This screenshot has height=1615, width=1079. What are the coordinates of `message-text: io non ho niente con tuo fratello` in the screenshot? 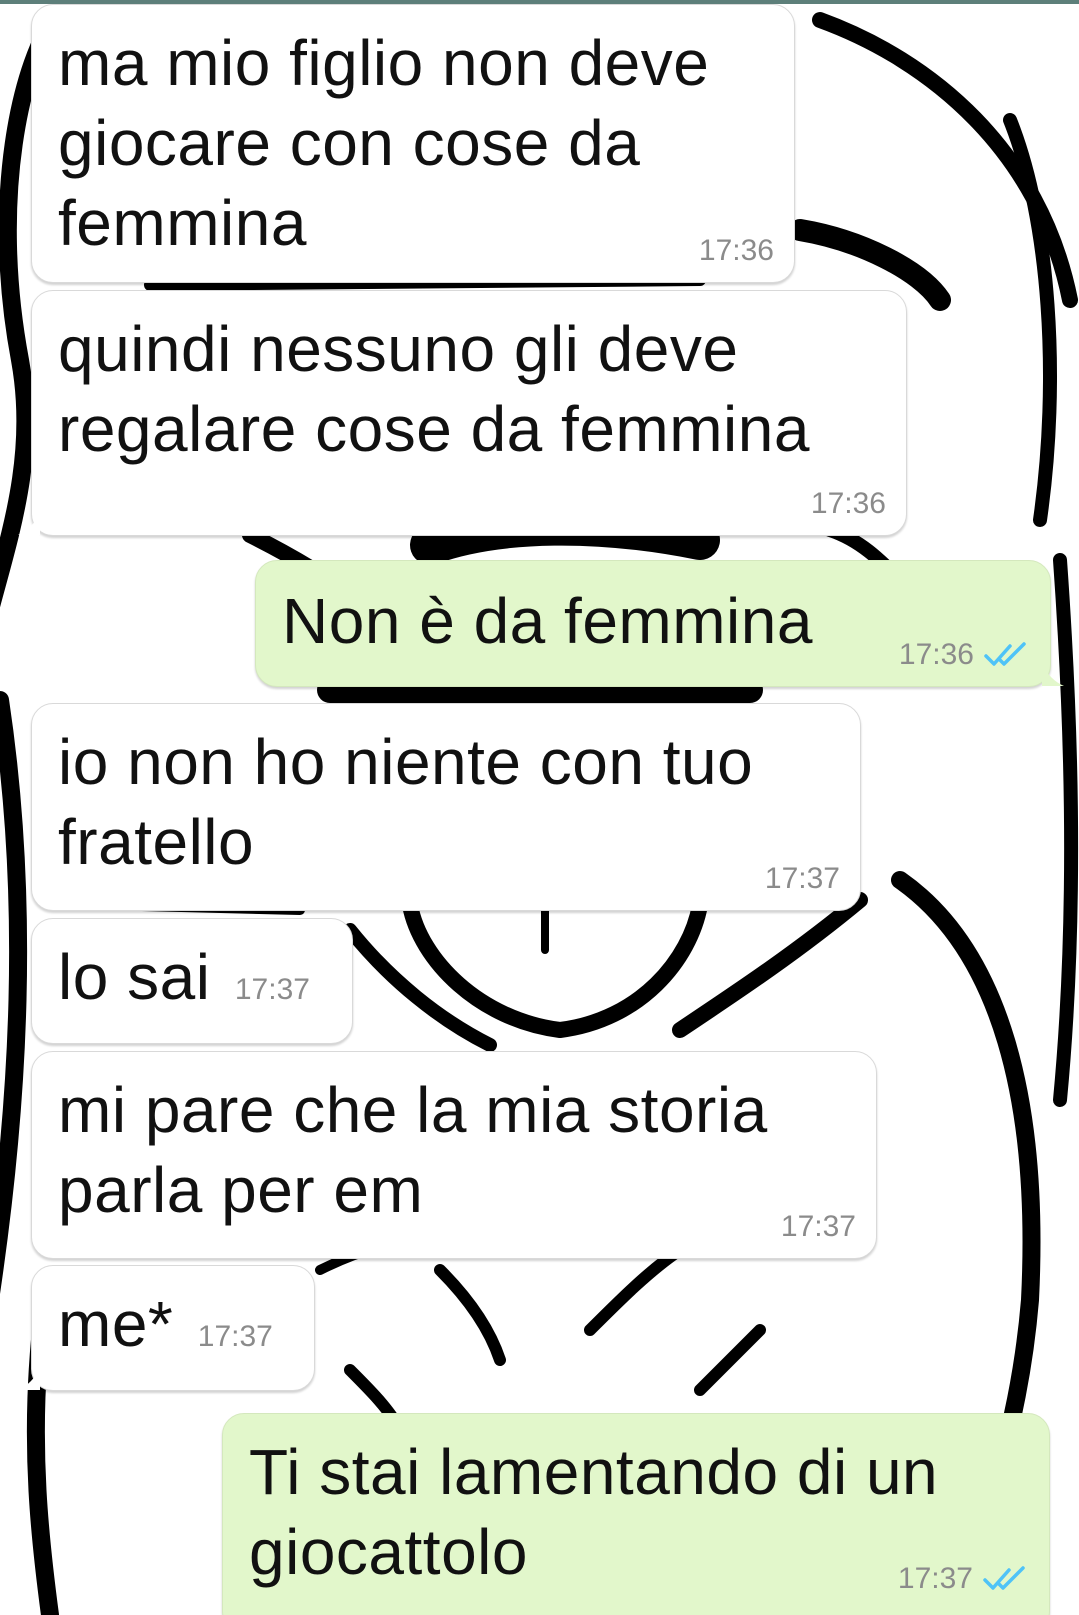 It's located at (406, 802).